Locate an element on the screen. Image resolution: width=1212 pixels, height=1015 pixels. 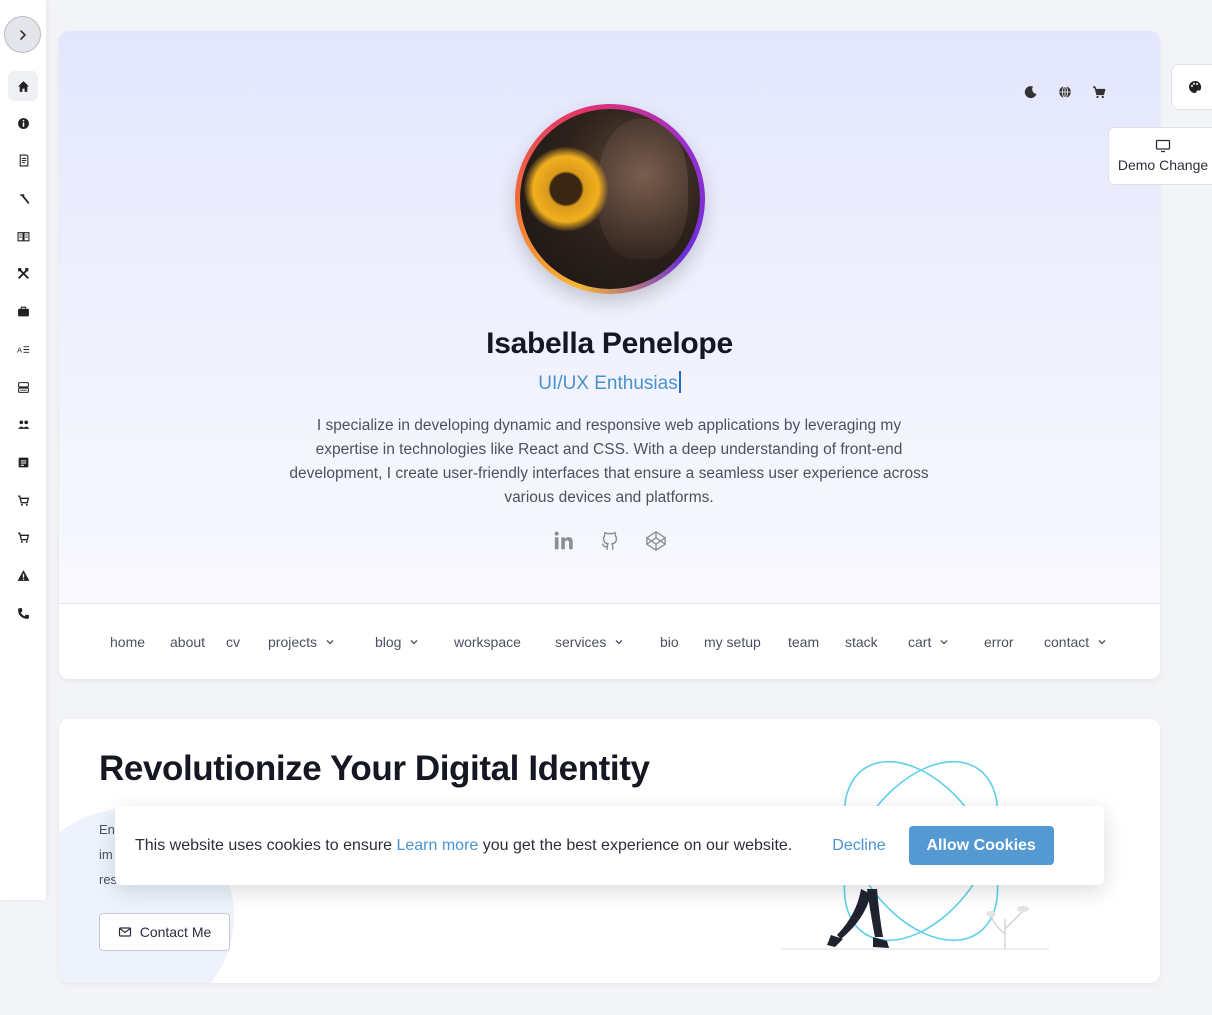
cookie-text-before: This website uses cookies to ensure is located at coordinates (266, 845).